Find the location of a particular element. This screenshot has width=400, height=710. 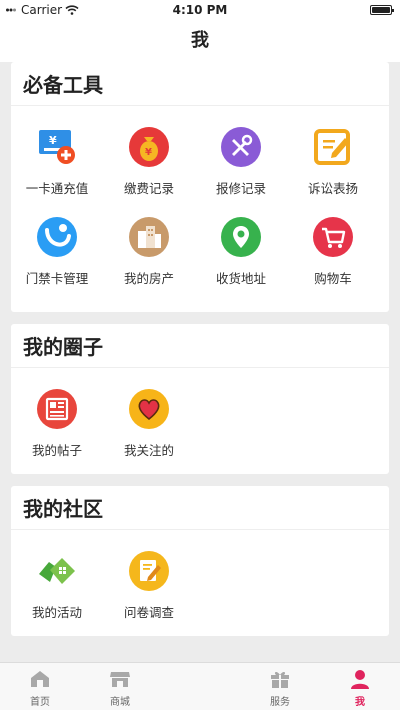

community-item-my-activities: 我的活动 is located at coordinates (57, 587).